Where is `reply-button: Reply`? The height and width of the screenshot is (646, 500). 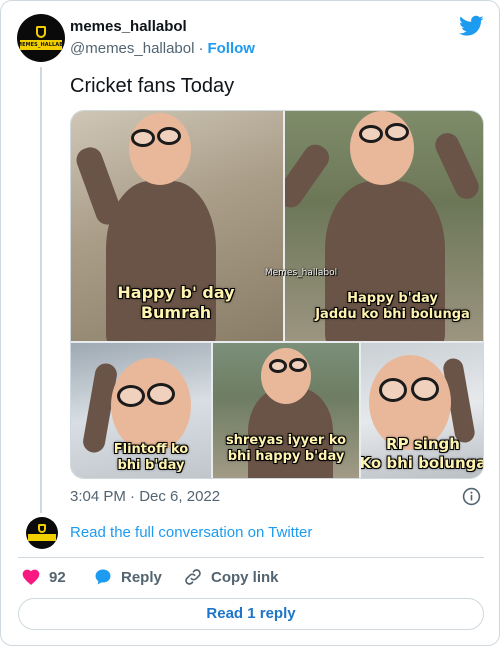 reply-button: Reply is located at coordinates (127, 577).